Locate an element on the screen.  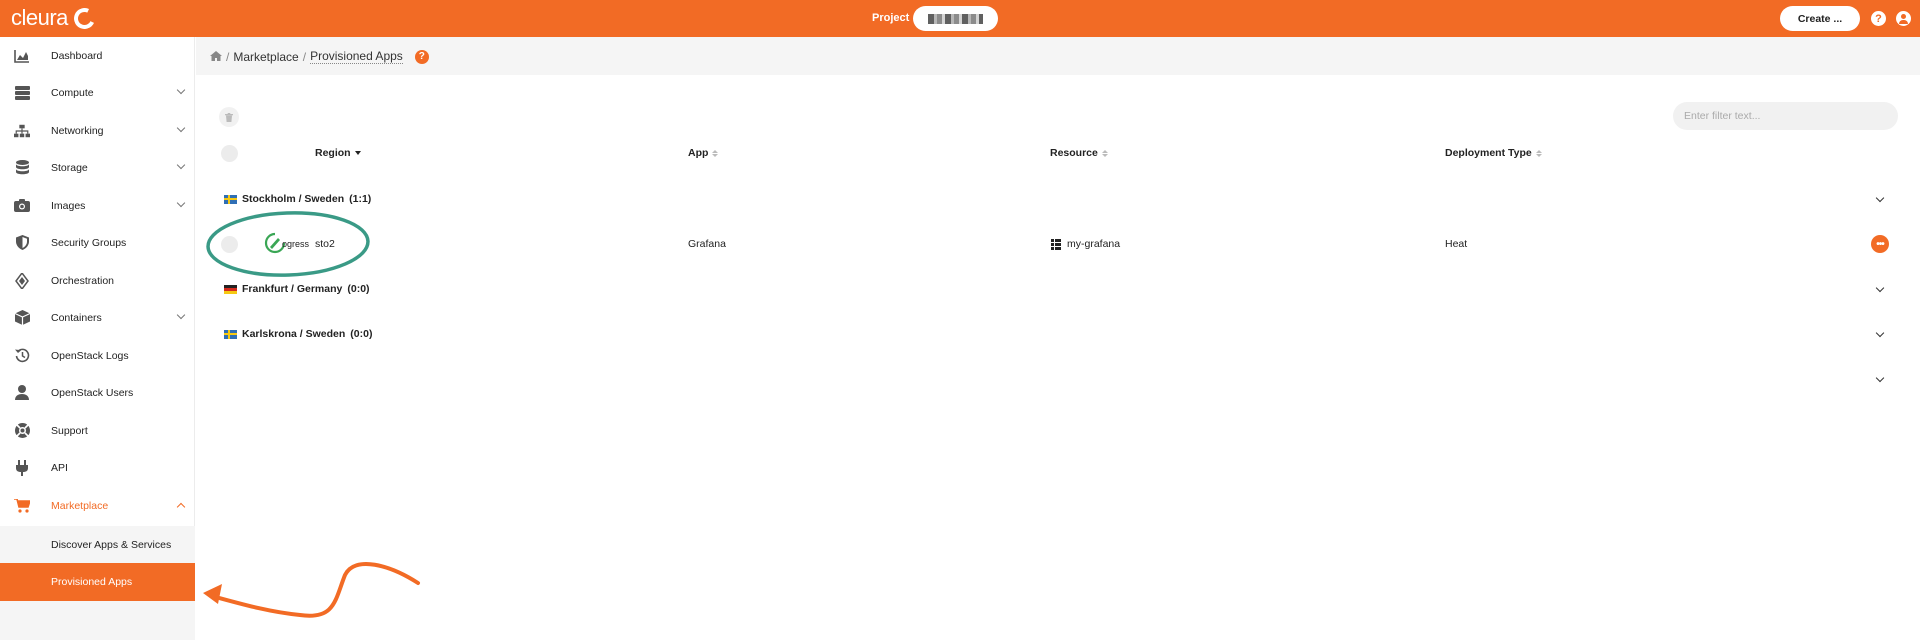
delete-selected-button is located at coordinates (229, 117).